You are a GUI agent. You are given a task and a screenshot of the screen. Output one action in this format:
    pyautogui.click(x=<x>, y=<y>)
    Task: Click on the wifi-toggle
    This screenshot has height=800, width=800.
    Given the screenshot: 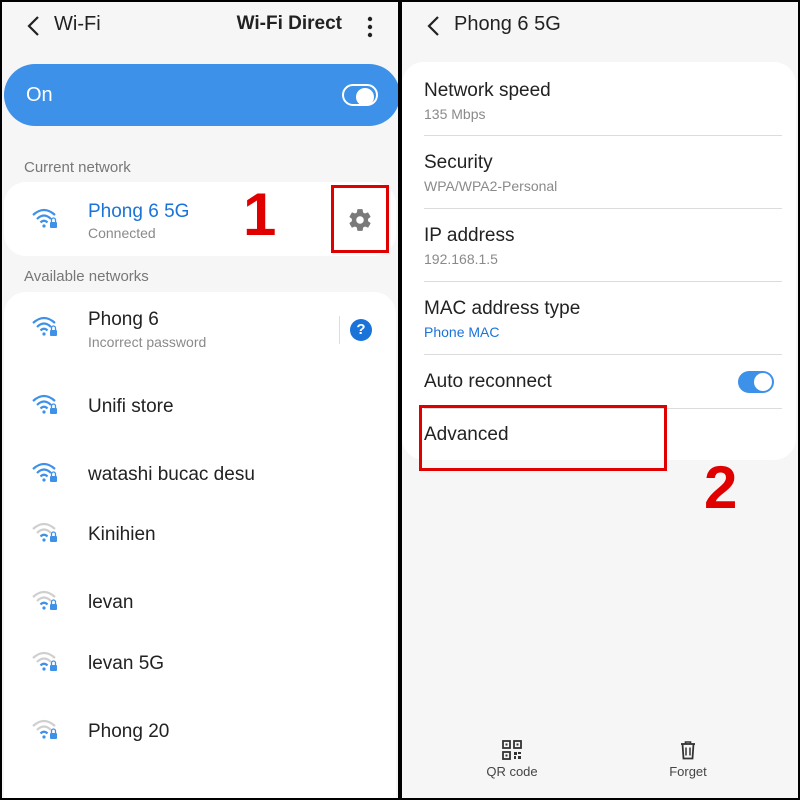 What is the action you would take?
    pyautogui.click(x=360, y=95)
    